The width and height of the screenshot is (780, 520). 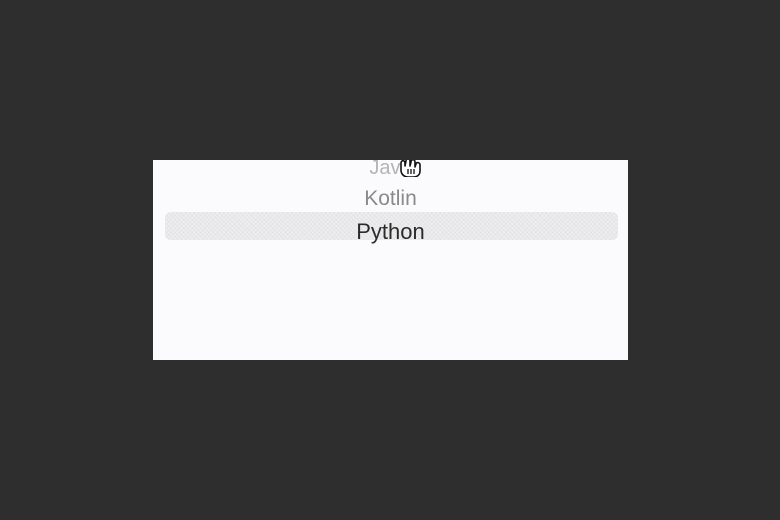 I want to click on picker-item-python: Python, so click(x=390, y=232).